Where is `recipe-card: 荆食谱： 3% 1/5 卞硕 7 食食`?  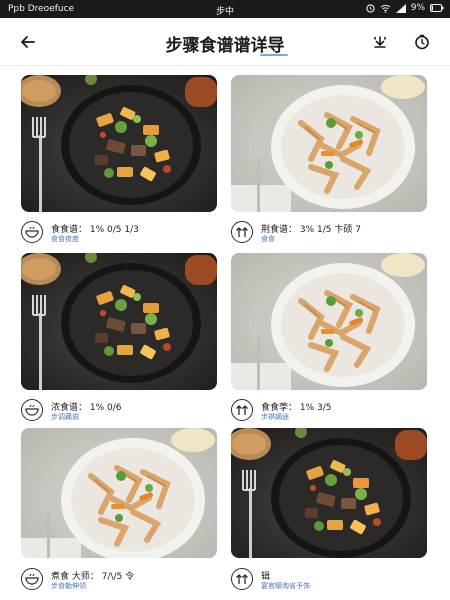 recipe-card: 荆食谱： 3% 1/5 卞硕 7 食食 is located at coordinates (329, 159).